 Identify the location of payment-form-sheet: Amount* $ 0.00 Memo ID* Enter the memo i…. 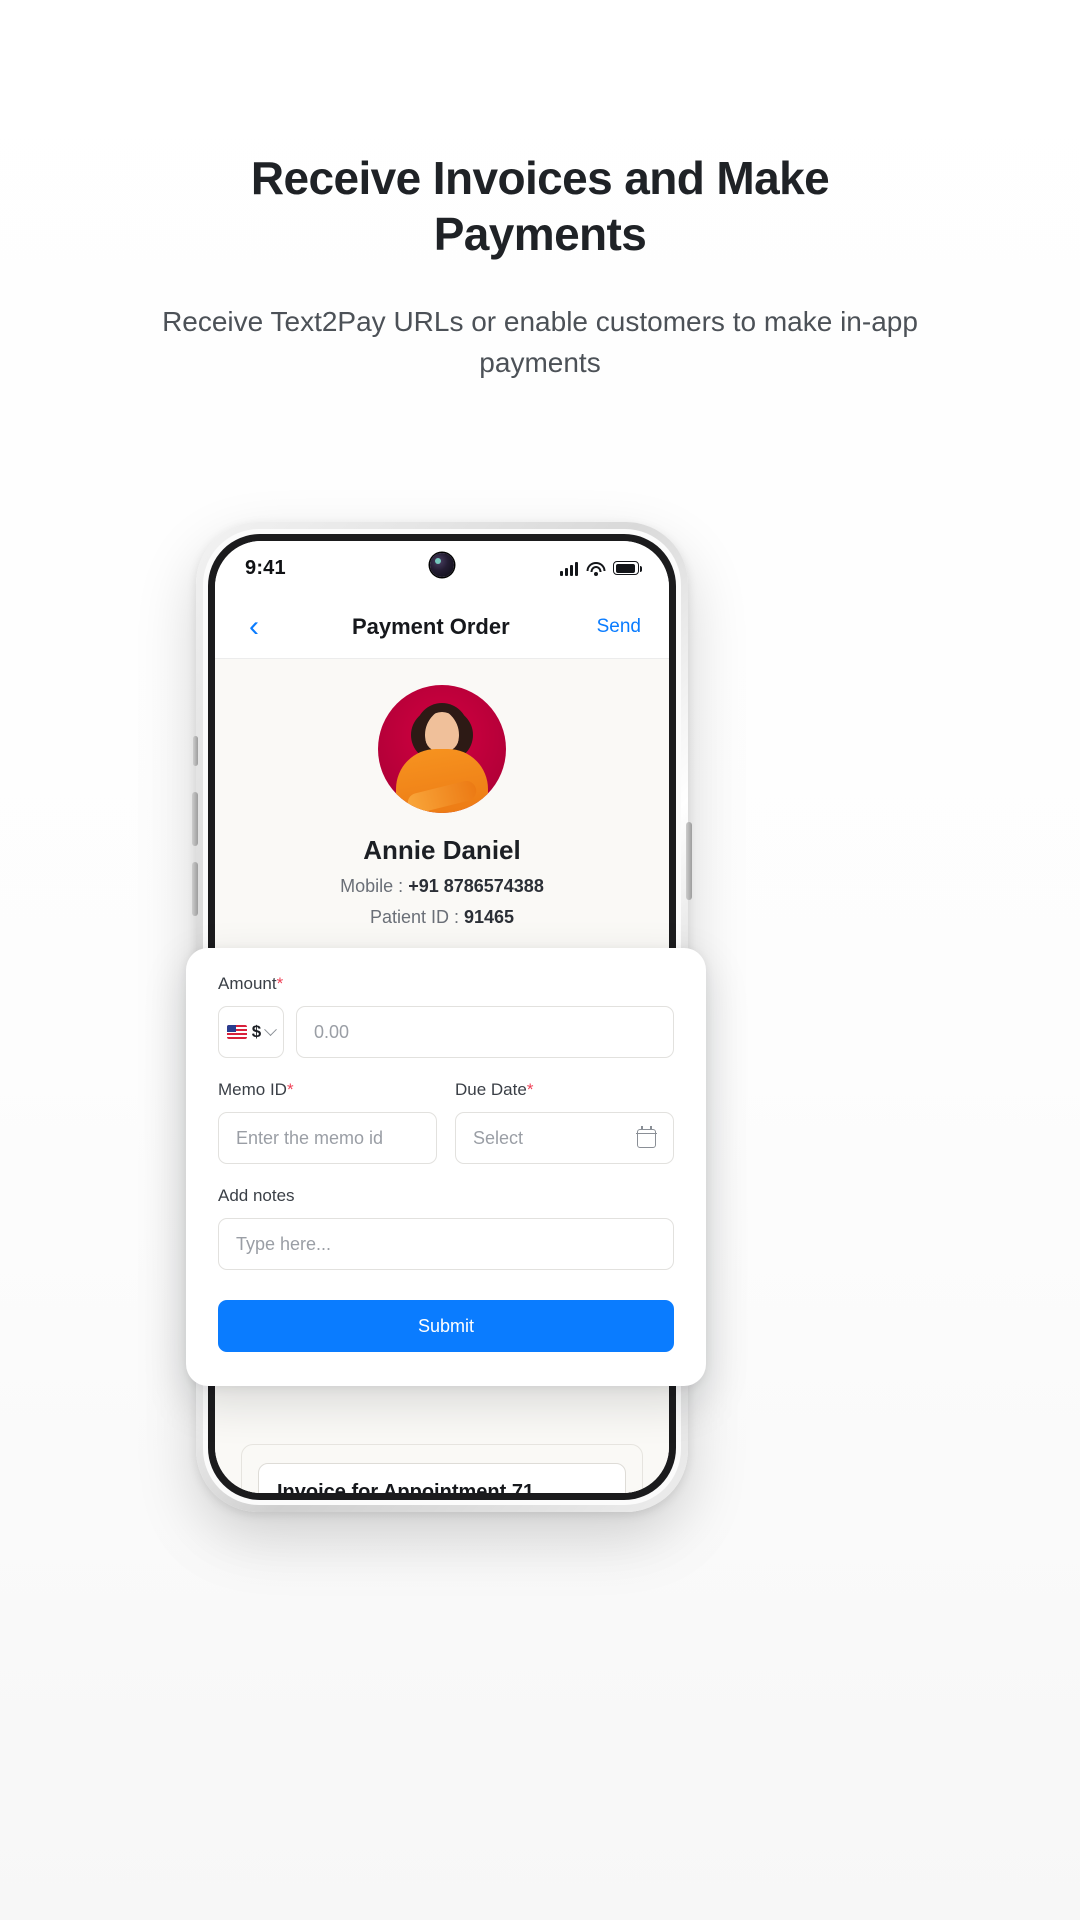
(446, 1167).